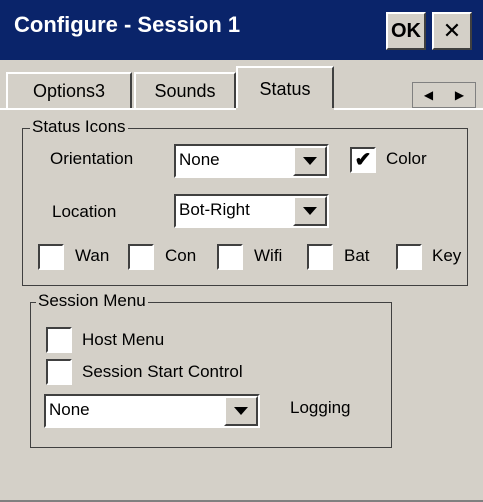  Describe the element at coordinates (162, 371) in the screenshot. I see `session-start-label: Session Start Control` at that location.